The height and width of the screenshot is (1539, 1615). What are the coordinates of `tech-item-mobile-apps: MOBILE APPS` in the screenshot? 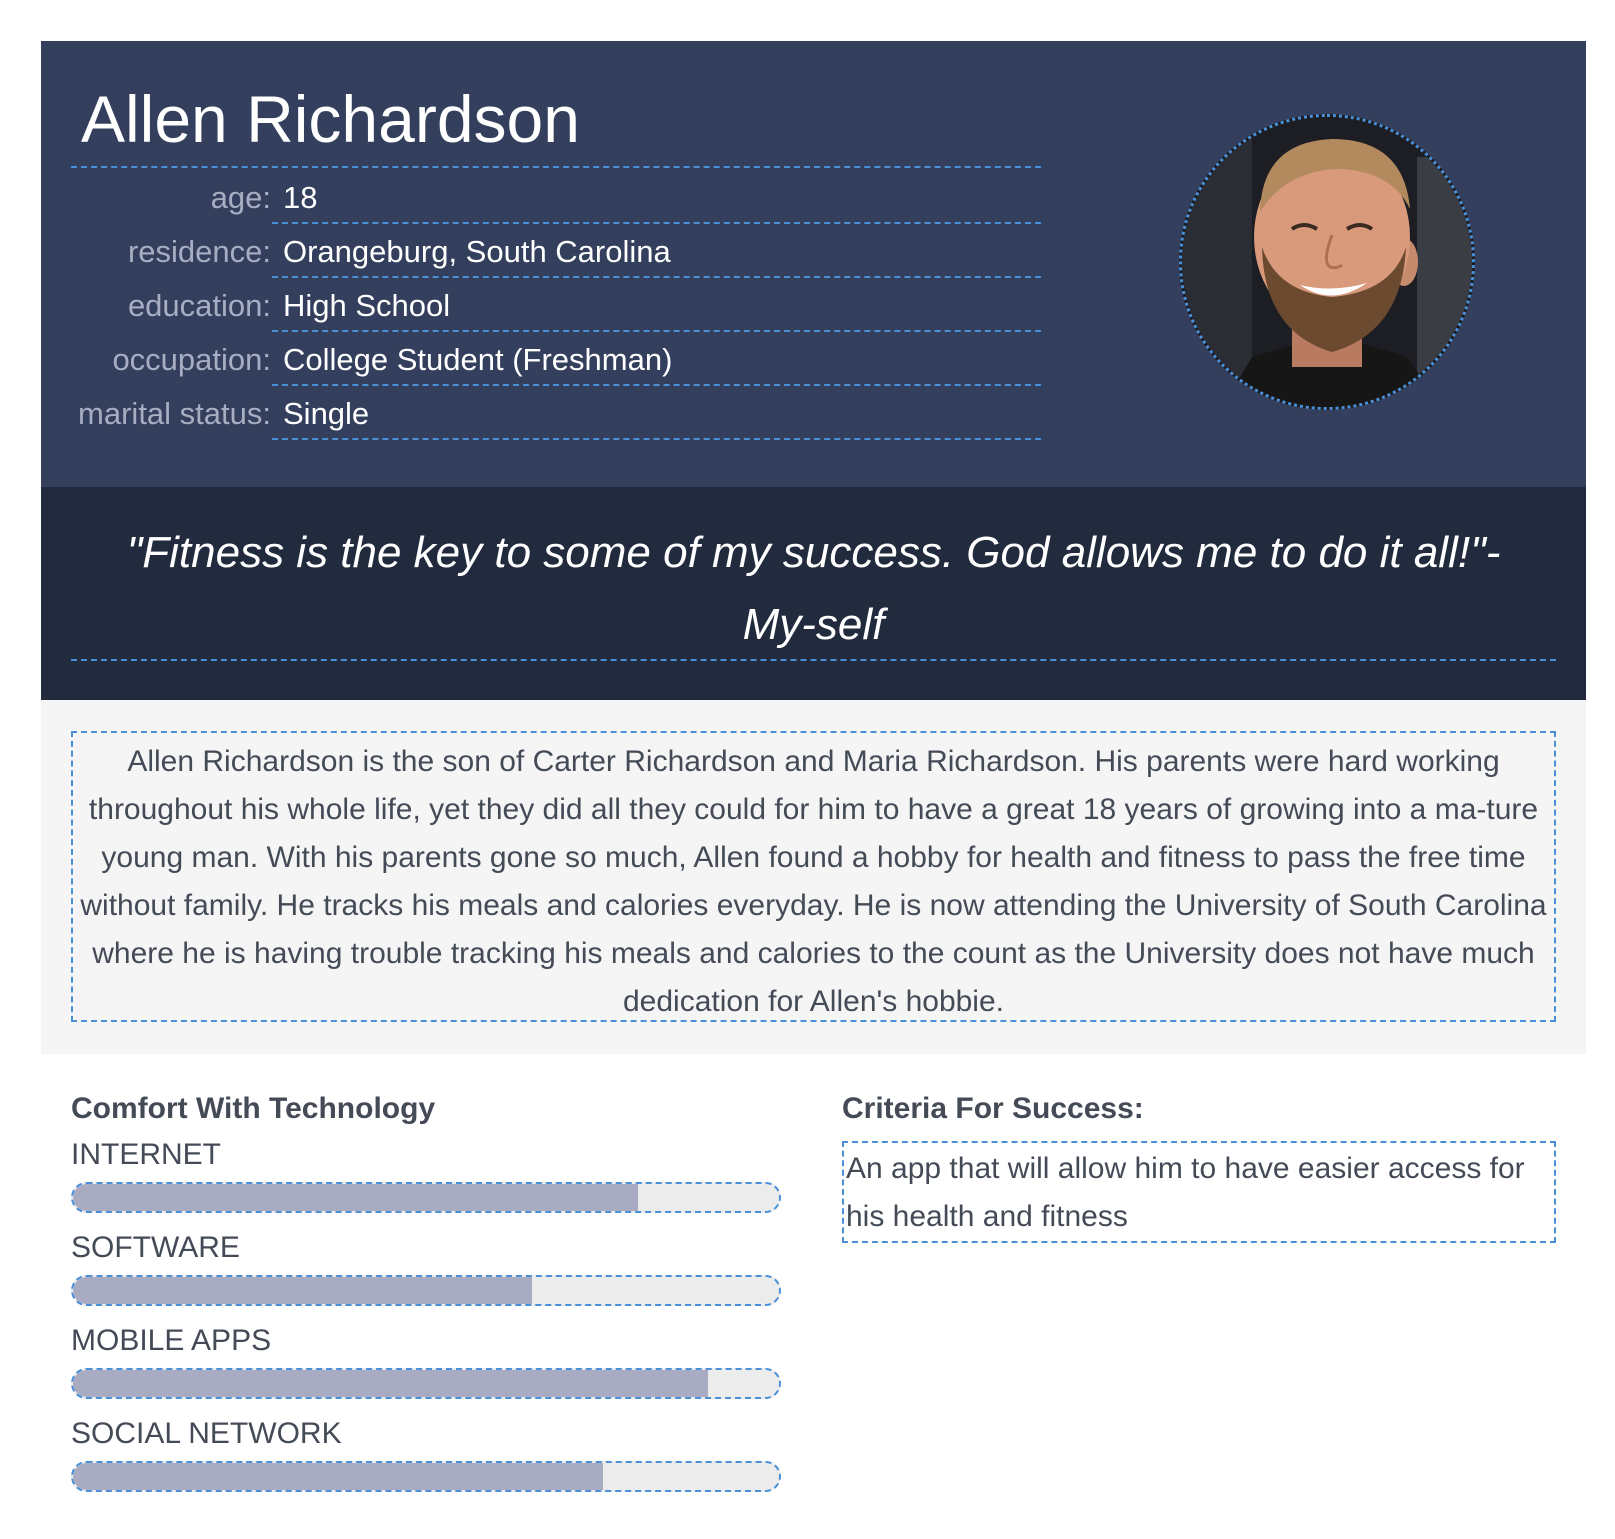 It's located at (426, 1364).